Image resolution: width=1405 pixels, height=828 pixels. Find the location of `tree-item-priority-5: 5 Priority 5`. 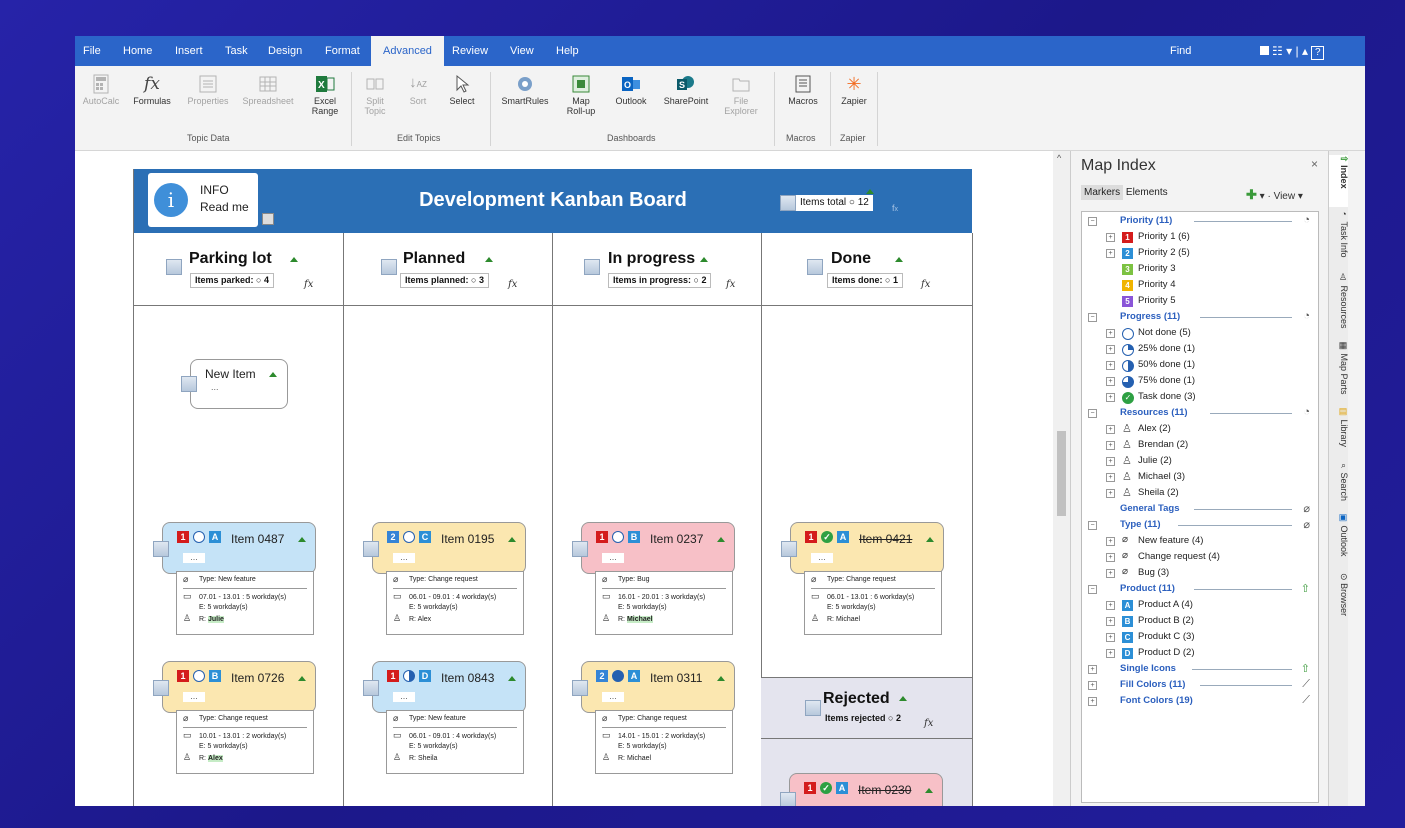

tree-item-priority-5: 5 Priority 5 is located at coordinates (1200, 301).